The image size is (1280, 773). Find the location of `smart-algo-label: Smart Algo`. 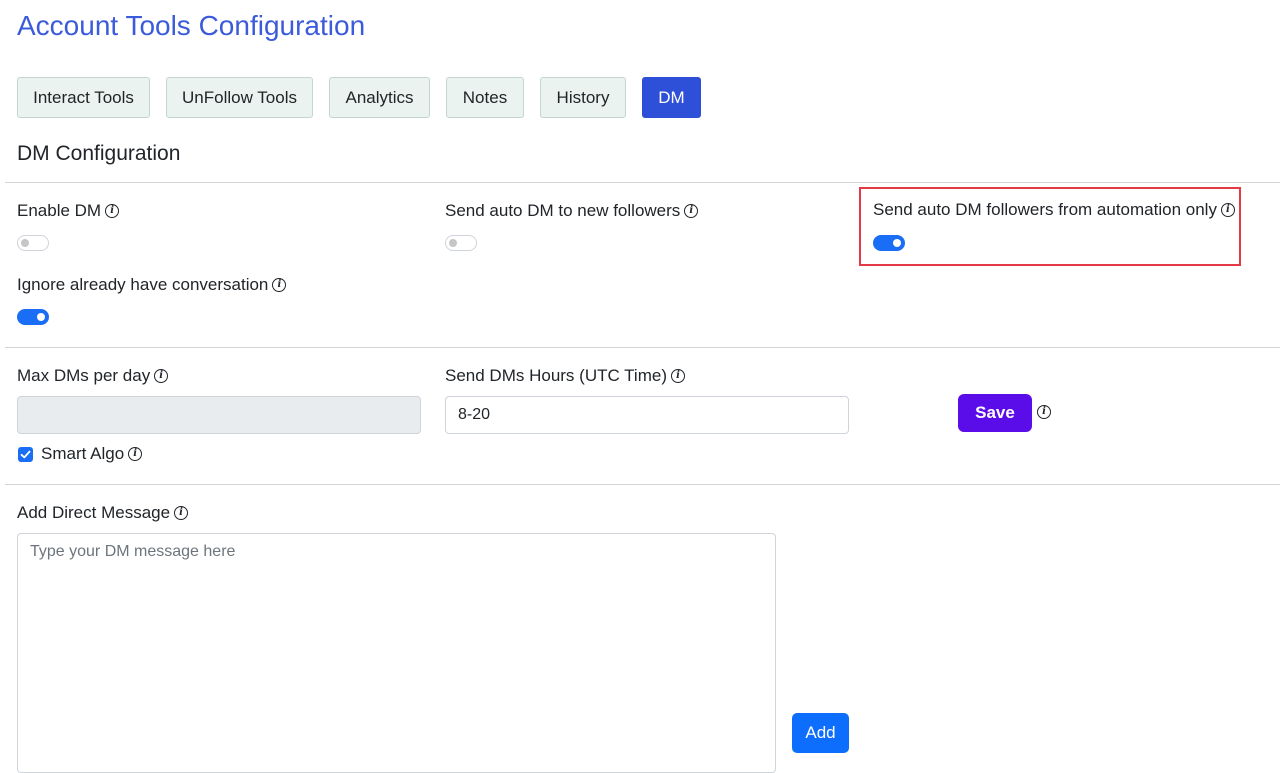

smart-algo-label: Smart Algo is located at coordinates (83, 453).